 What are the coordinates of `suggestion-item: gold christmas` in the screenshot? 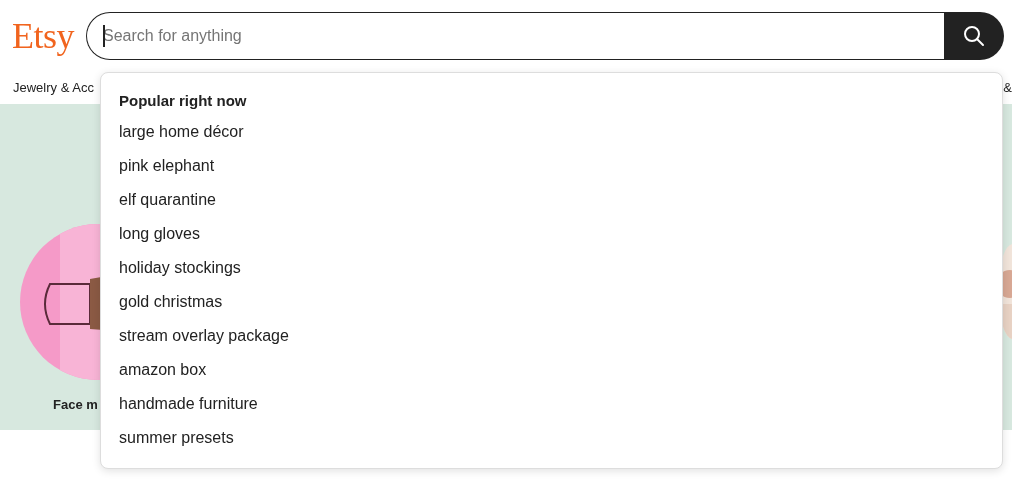 It's located at (551, 302).